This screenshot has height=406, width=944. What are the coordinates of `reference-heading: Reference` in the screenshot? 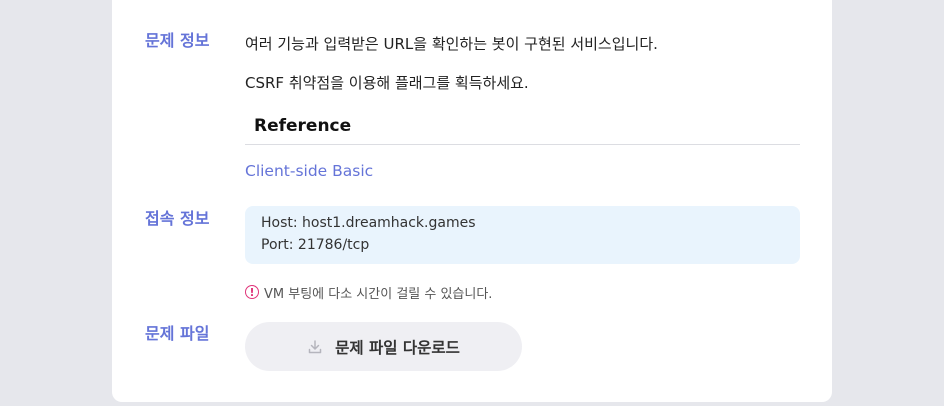 It's located at (303, 126).